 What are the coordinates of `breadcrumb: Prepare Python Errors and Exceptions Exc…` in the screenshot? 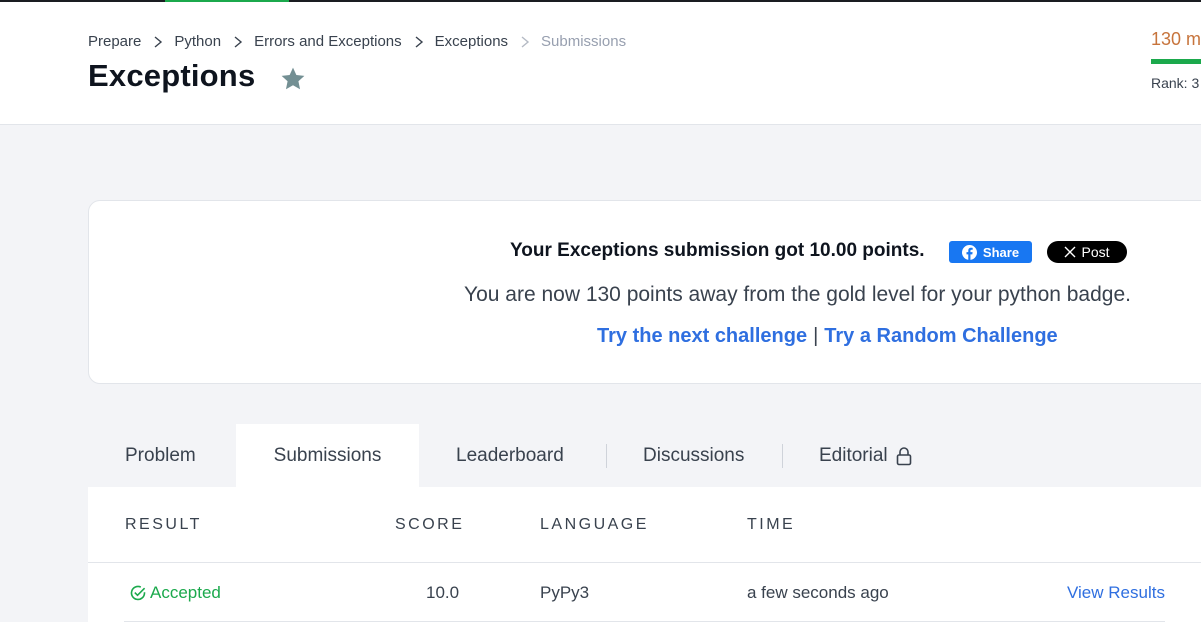 It's located at (357, 41).